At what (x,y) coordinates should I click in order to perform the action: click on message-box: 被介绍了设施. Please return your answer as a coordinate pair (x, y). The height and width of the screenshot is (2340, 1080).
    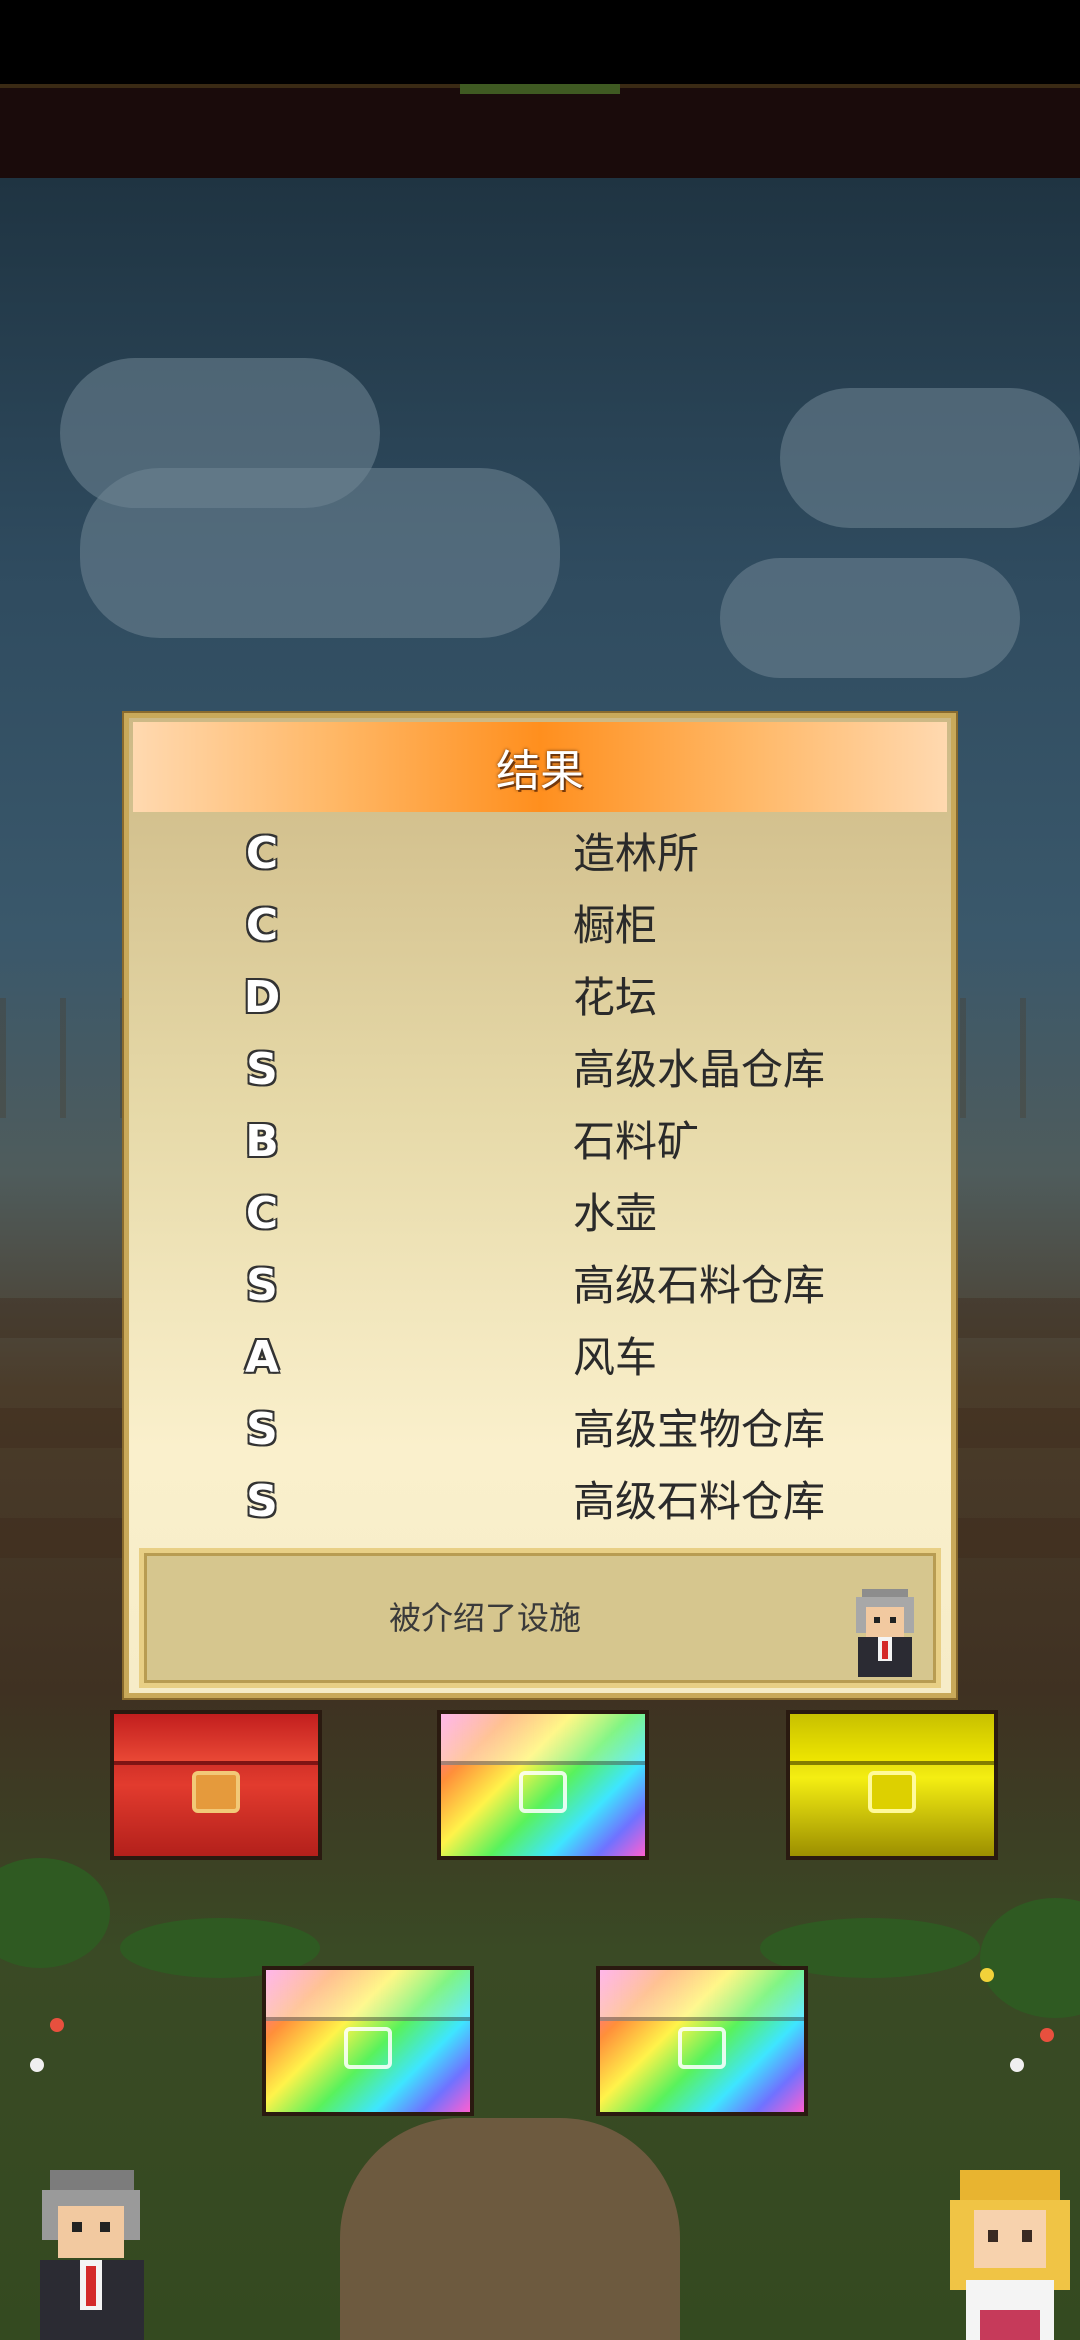
    Looking at the image, I should click on (540, 1618).